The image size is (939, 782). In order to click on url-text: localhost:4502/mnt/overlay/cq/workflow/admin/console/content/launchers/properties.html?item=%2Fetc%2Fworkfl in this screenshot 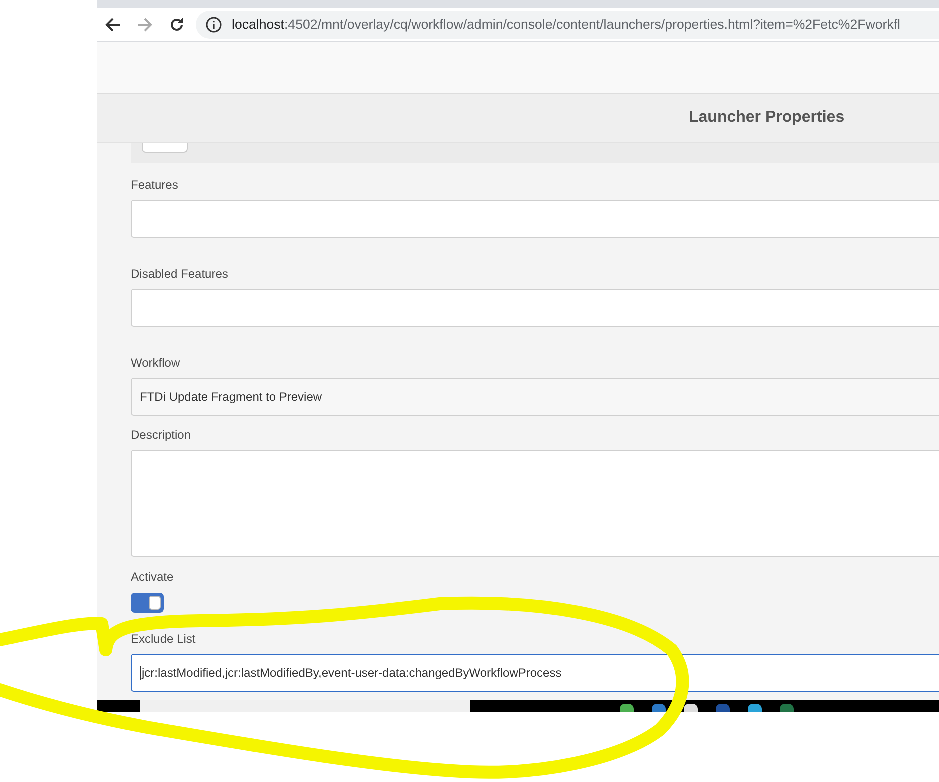, I will do `click(566, 25)`.